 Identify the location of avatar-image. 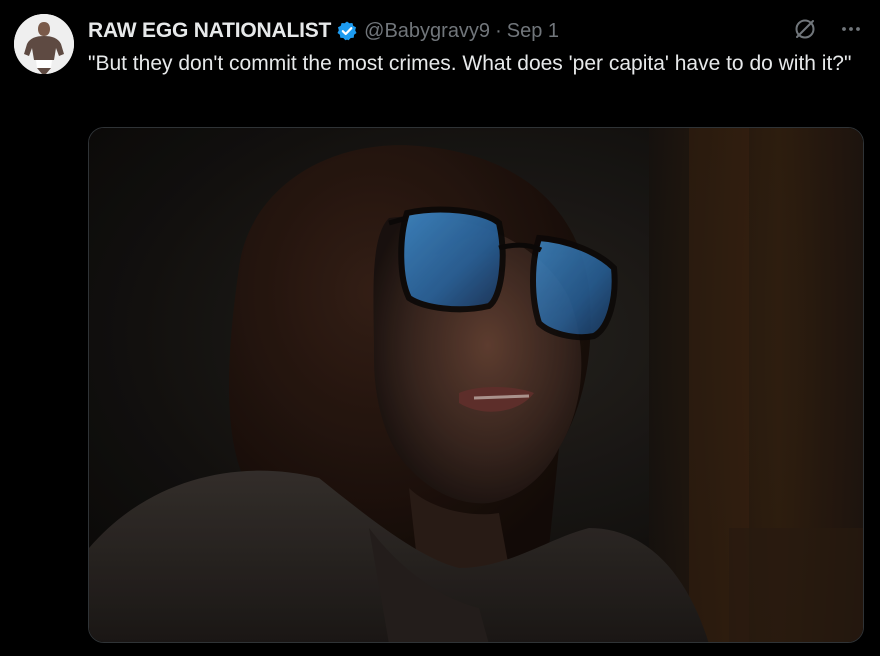
(44, 44).